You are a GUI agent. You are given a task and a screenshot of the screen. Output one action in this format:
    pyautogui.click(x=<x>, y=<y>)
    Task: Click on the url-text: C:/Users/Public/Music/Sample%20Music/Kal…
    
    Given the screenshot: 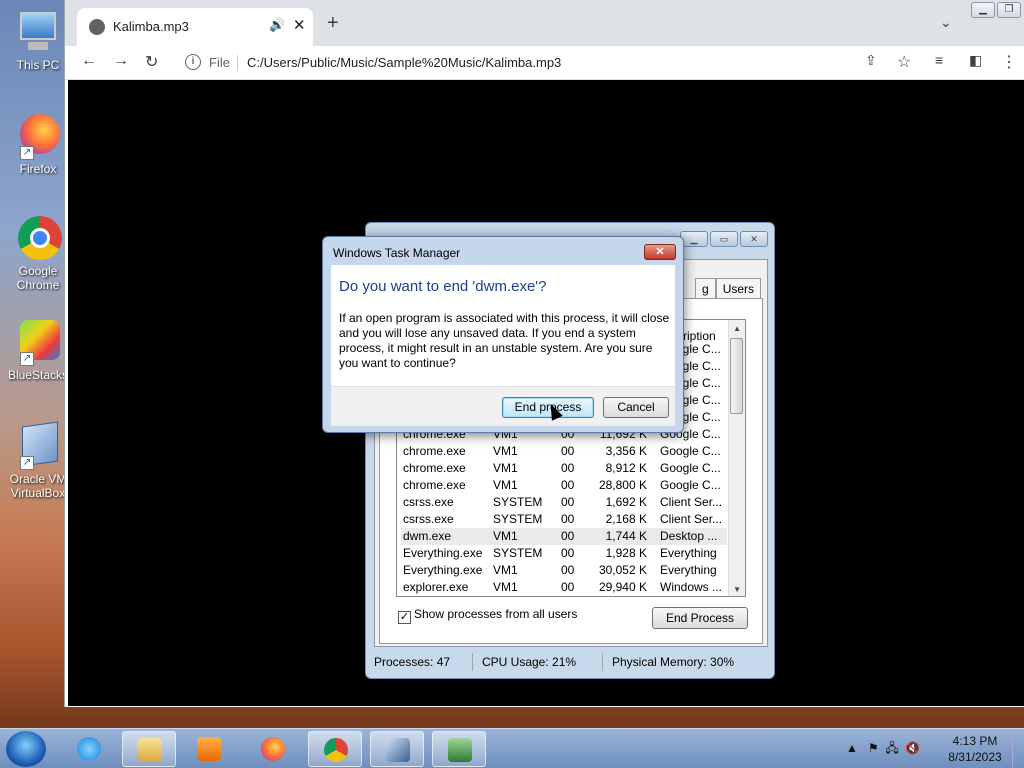 What is the action you would take?
    pyautogui.click(x=404, y=62)
    